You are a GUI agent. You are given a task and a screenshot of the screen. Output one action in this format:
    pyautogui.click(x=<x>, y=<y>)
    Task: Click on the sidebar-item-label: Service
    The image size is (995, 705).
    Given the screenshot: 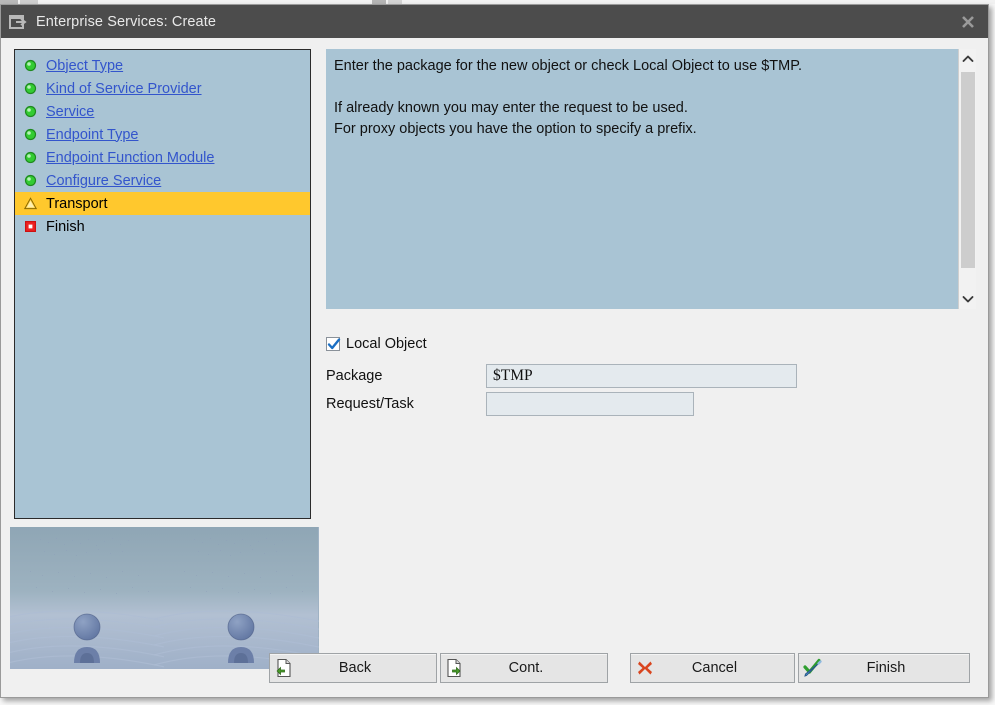 What is the action you would take?
    pyautogui.click(x=70, y=111)
    